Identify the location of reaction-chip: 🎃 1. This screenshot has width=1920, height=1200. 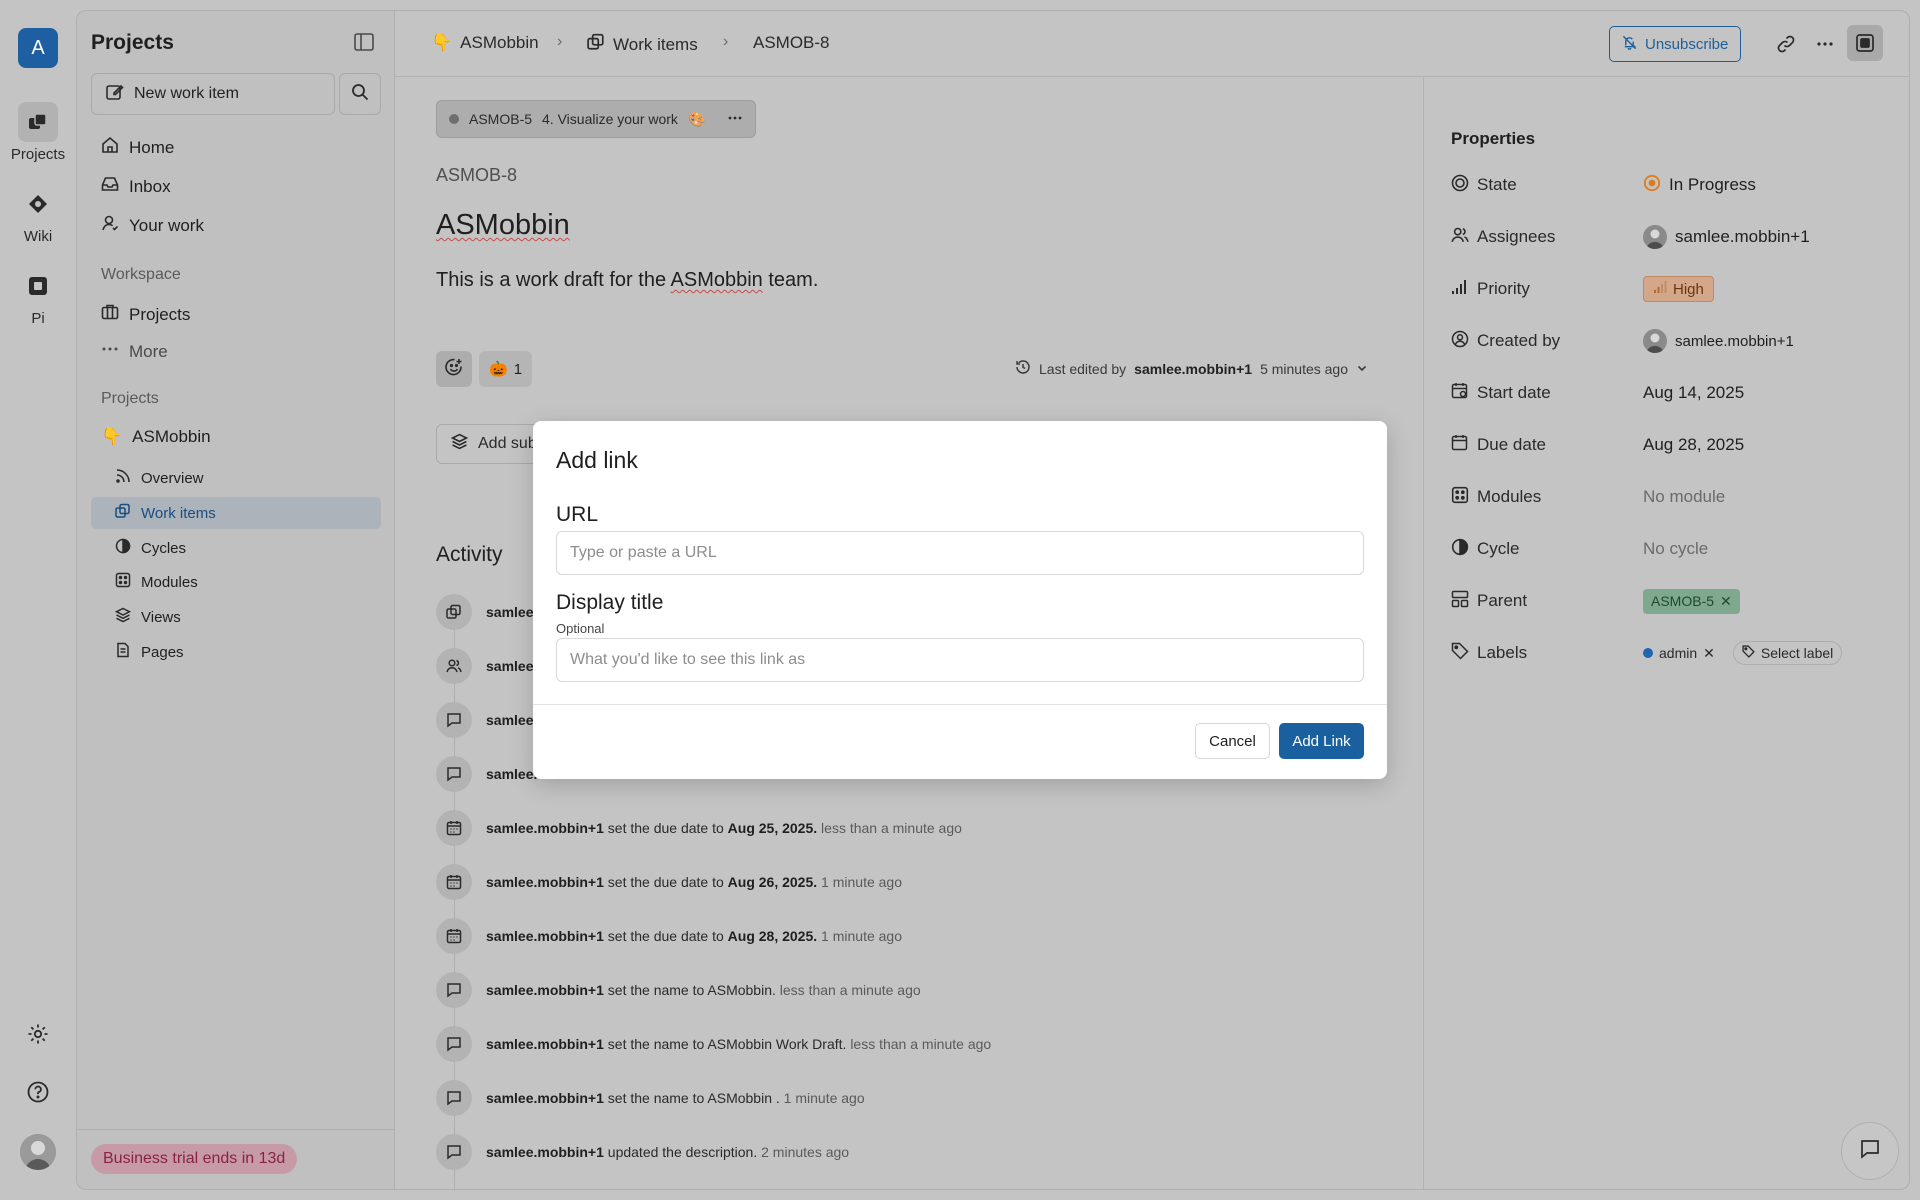
(506, 369).